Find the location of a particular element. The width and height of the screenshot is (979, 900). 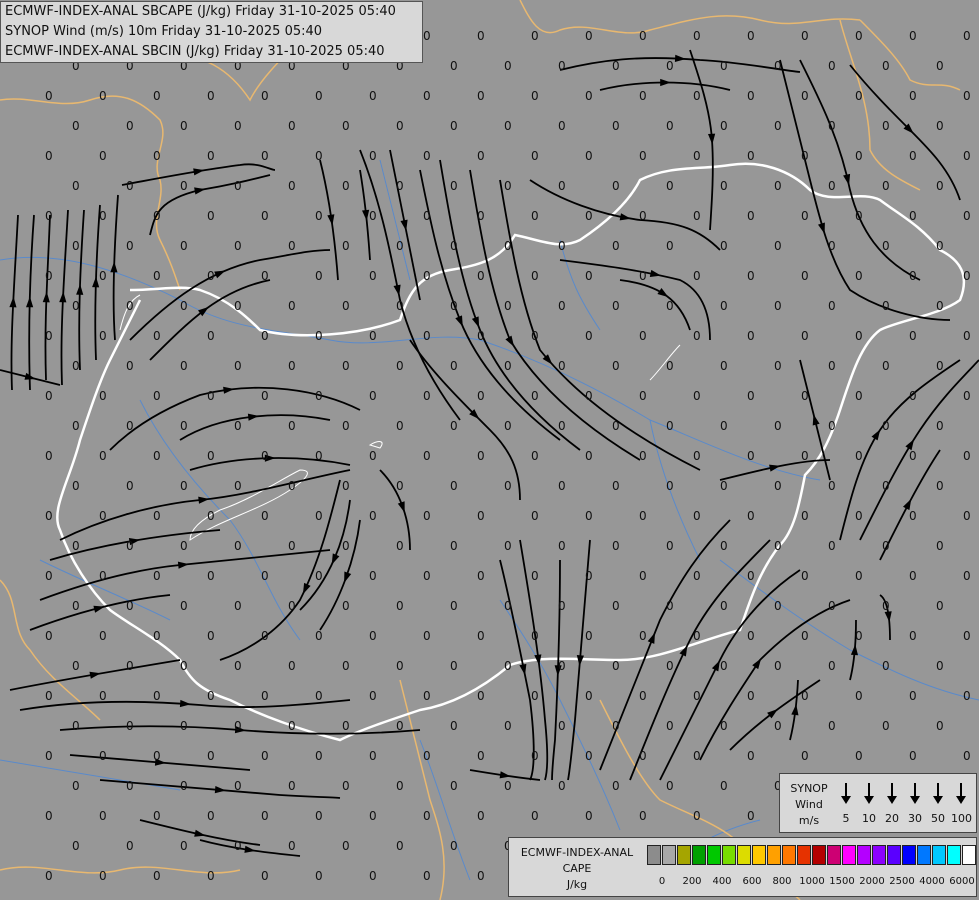

cape-legend-tick: 2000 is located at coordinates (872, 881).